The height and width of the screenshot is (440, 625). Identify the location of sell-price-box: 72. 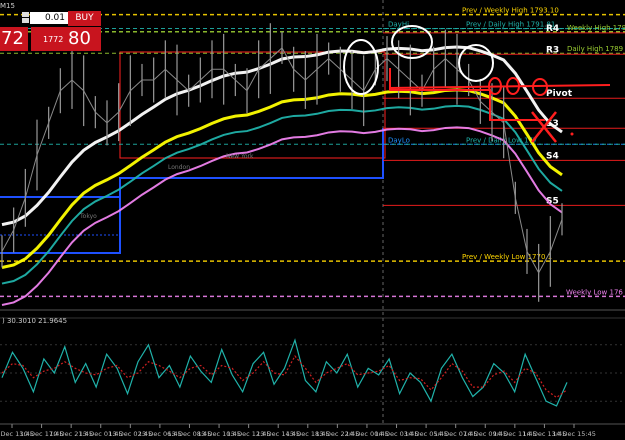
(14, 39).